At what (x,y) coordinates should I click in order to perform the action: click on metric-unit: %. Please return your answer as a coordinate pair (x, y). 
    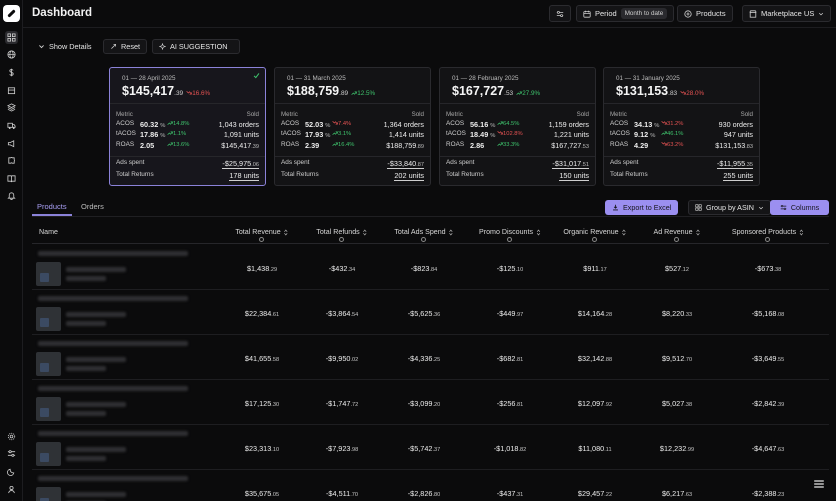
    Looking at the image, I should click on (163, 126).